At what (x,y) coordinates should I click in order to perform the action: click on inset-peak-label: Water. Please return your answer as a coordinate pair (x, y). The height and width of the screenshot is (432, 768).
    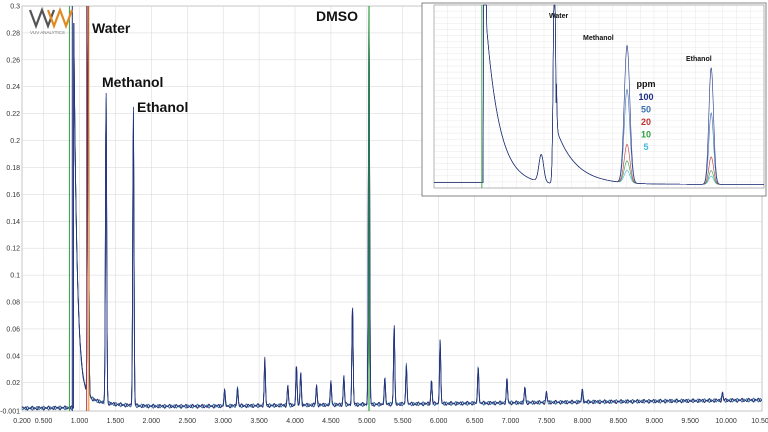
    Looking at the image, I should click on (558, 16).